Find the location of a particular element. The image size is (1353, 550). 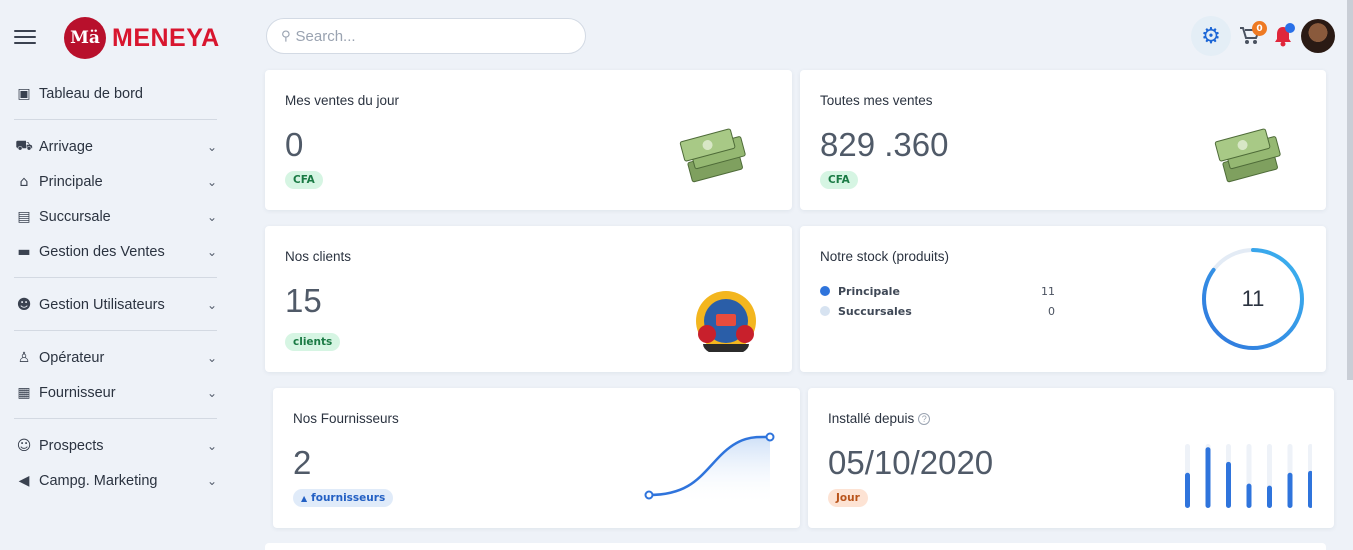

smile-icon: ☺ is located at coordinates (24, 445).